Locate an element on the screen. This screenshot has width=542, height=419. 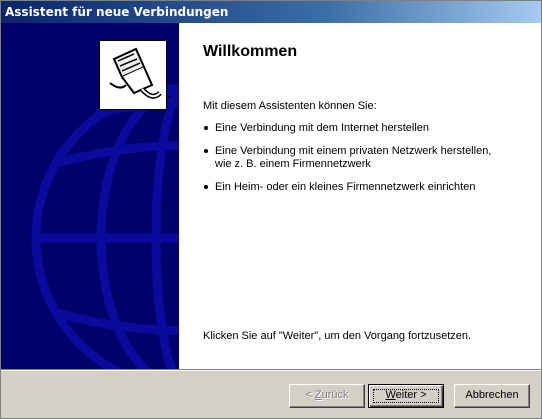
list-item-text-continued: wie z. B. einem Firmennetzwerk is located at coordinates (293, 164).